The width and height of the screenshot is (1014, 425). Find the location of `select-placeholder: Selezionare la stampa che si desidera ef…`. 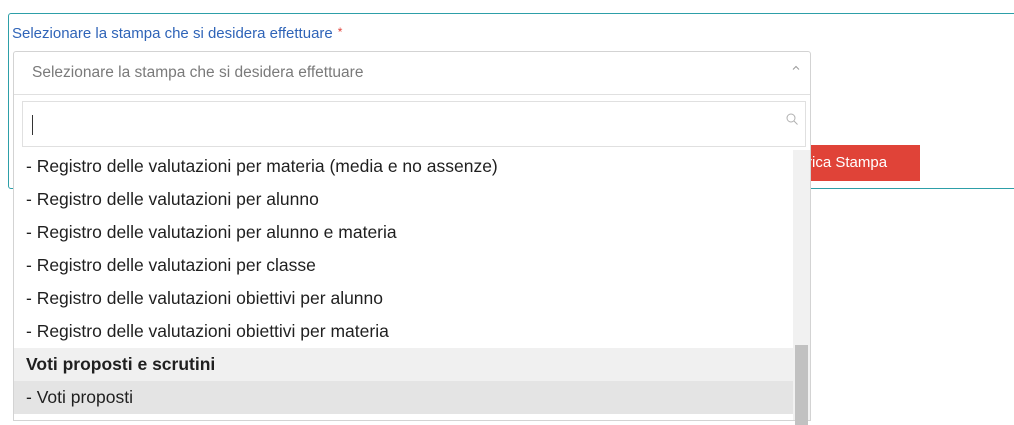

select-placeholder: Selezionare la stampa che si desidera ef… is located at coordinates (198, 72).